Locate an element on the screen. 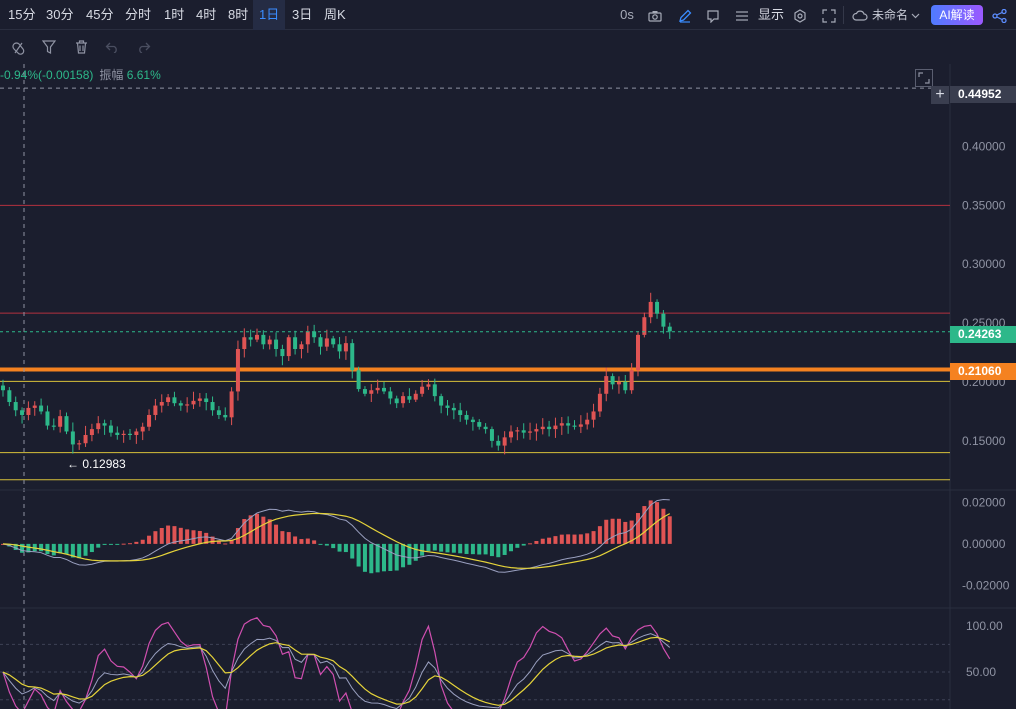 This screenshot has width=1016, height=709. line-price-tag: 0.21060 is located at coordinates (983, 371).